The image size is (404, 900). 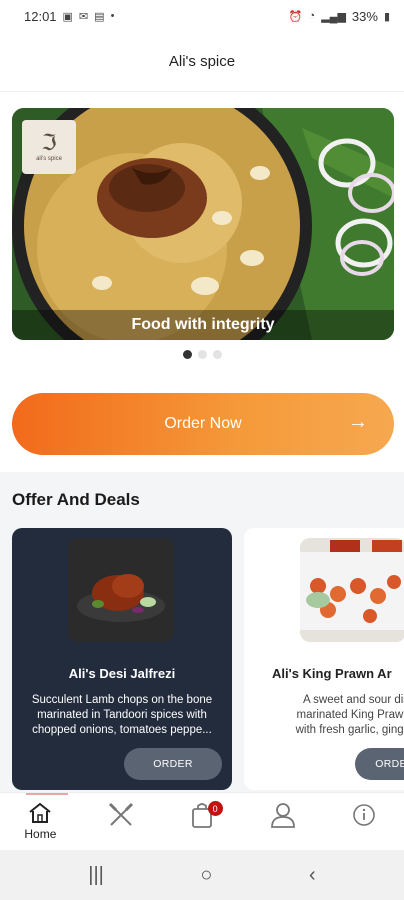 I want to click on carousel-indicator, so click(x=202, y=354).